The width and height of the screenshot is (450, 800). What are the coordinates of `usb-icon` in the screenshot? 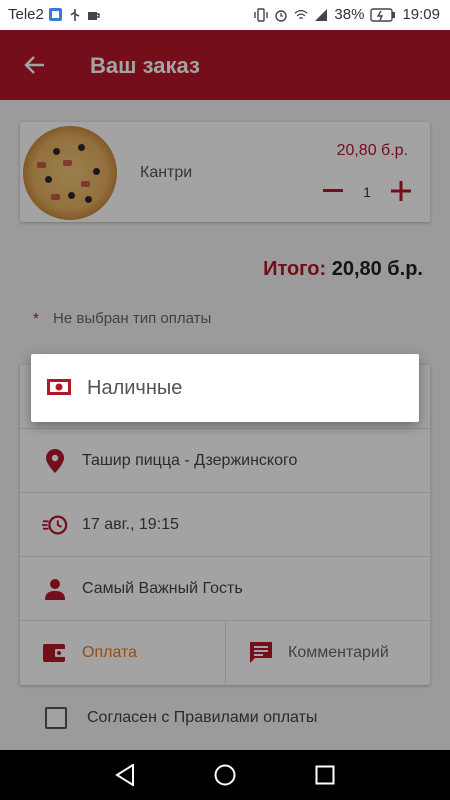 It's located at (75, 15).